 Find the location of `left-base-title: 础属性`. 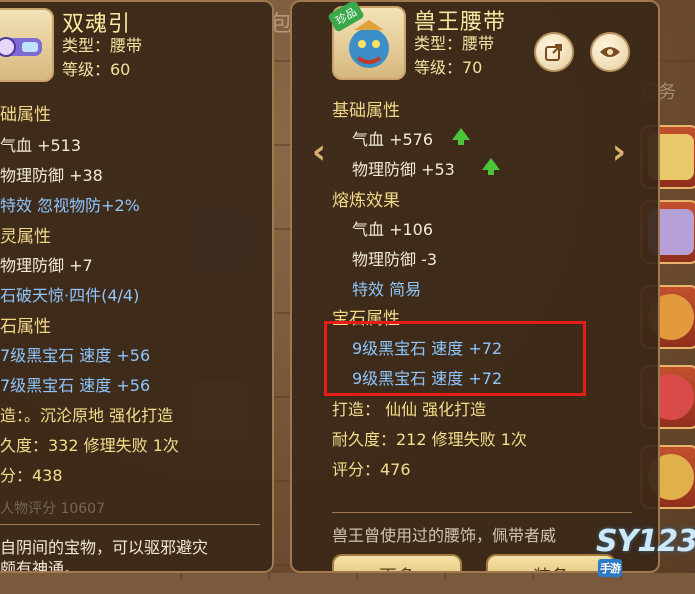

left-base-title: 础属性 is located at coordinates (25, 115).